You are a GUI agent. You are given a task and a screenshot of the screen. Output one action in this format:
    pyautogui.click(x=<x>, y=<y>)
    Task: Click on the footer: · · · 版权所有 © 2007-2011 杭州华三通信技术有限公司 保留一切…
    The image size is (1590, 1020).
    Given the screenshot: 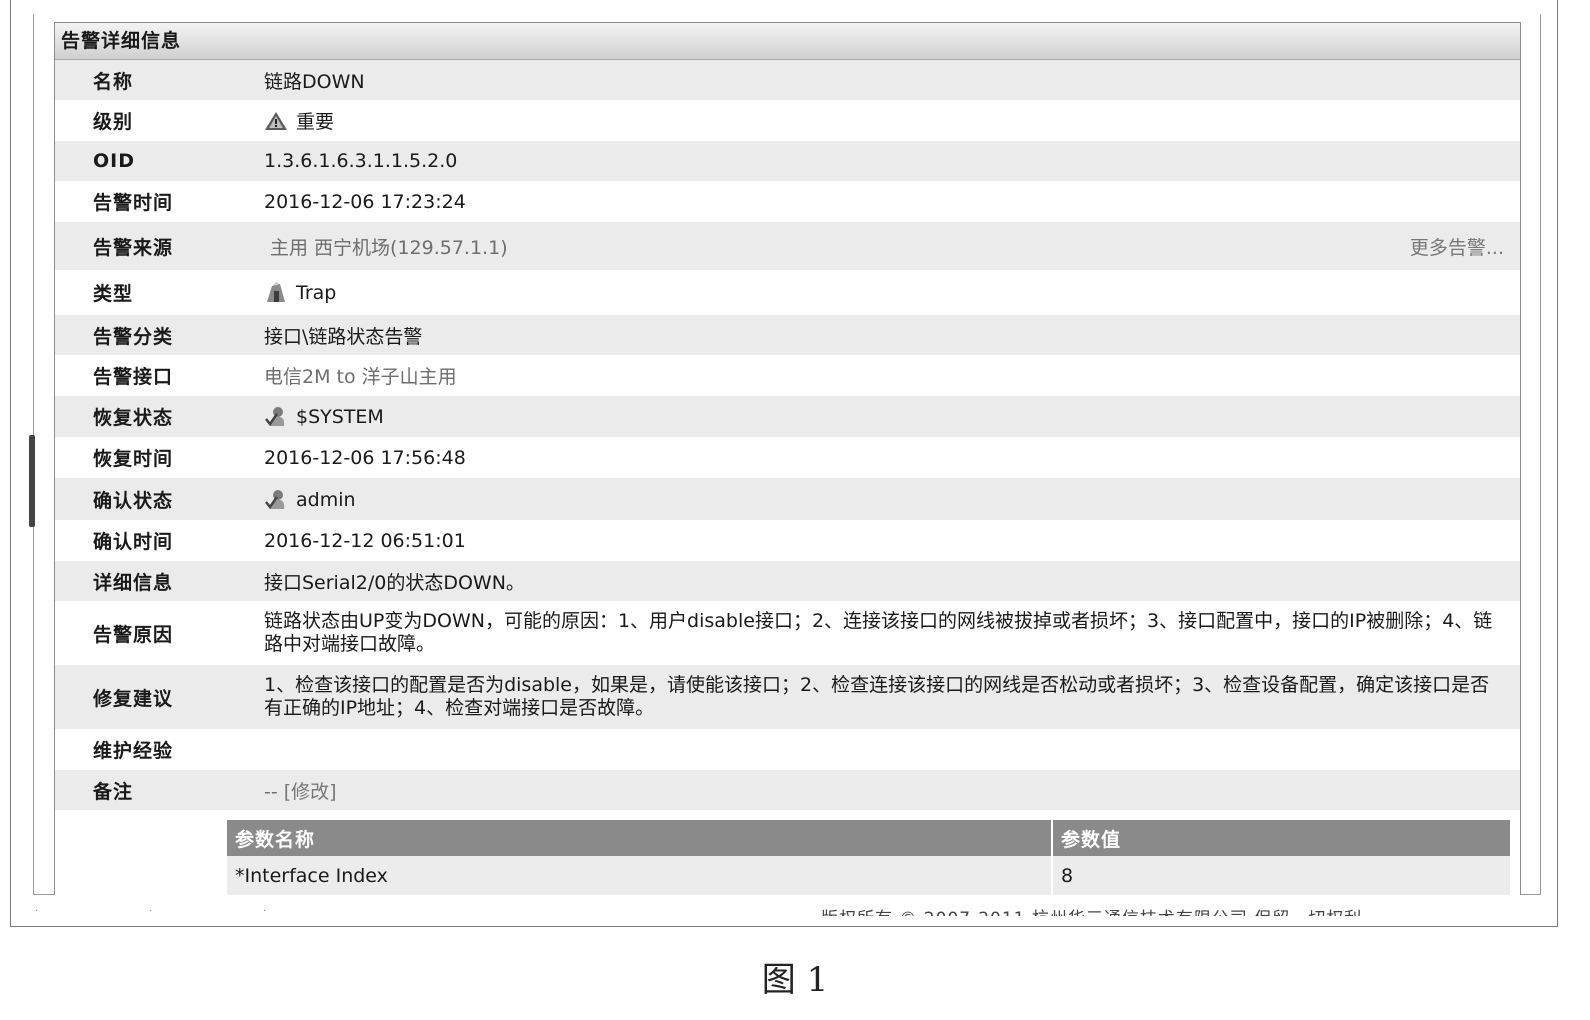 What is the action you would take?
    pyautogui.click(x=786, y=906)
    